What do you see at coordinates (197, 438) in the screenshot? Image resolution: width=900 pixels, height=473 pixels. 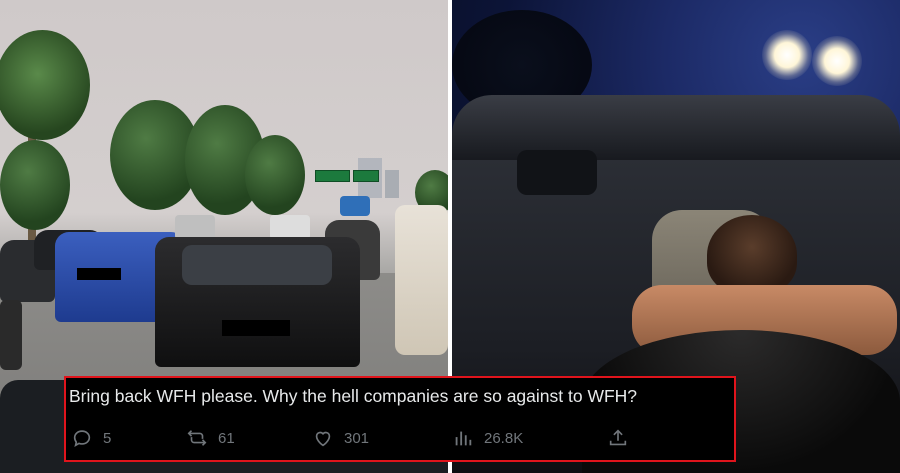 I see `repost-icon` at bounding box center [197, 438].